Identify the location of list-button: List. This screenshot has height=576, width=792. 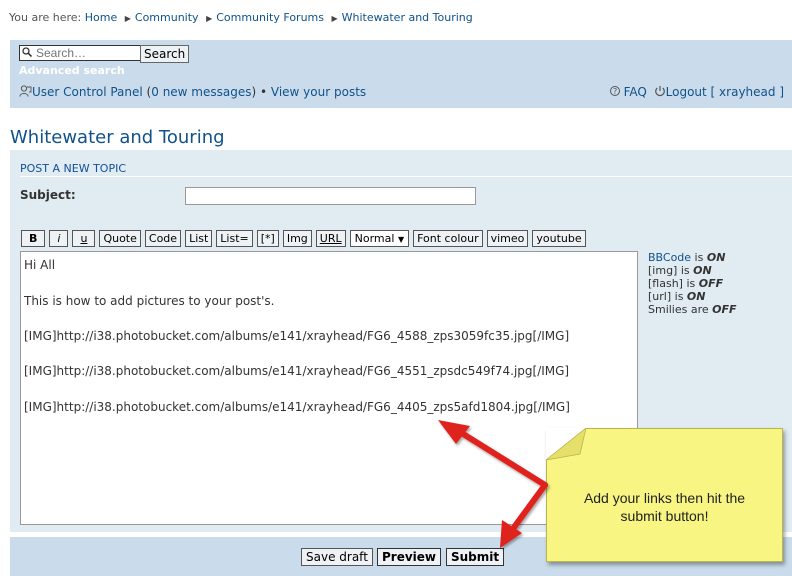
(199, 238).